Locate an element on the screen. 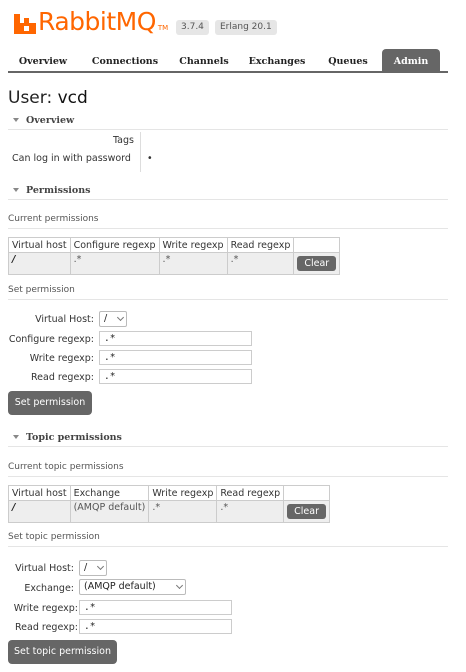  topic-vhost-select-value: / is located at coordinates (86, 567).